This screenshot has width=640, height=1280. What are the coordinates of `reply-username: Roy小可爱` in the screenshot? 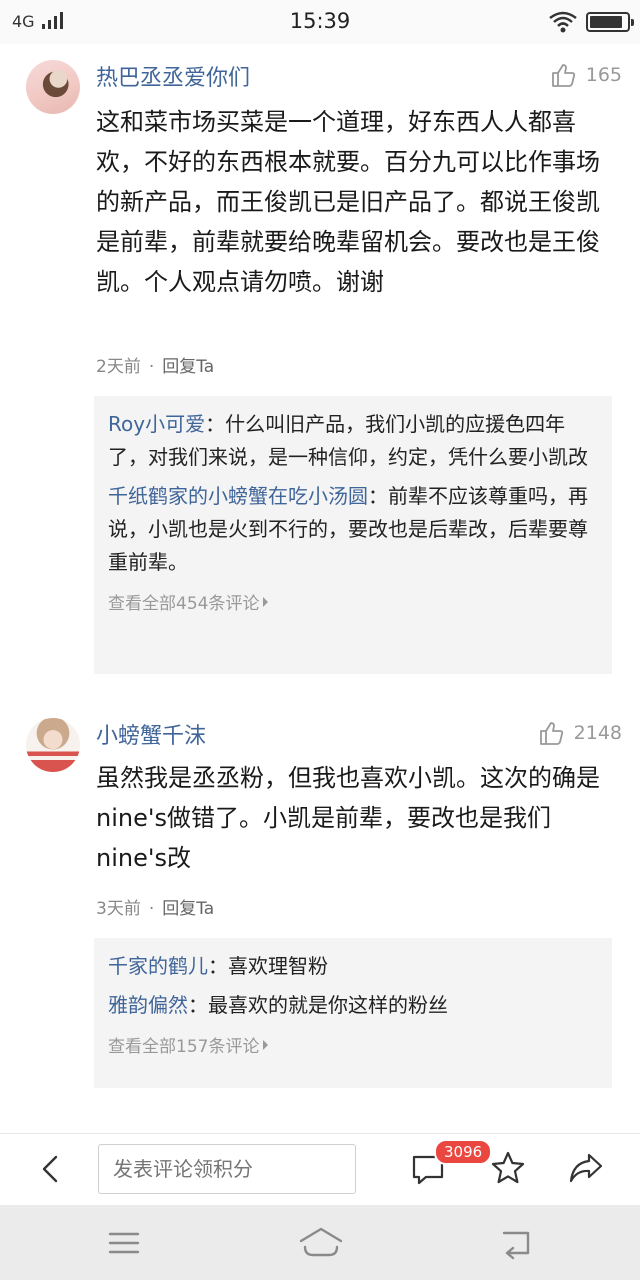 It's located at (156, 424).